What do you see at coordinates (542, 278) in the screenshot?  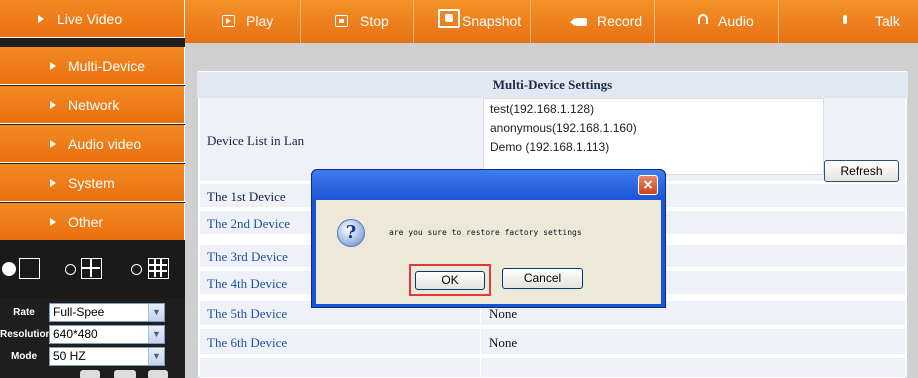 I see `cancel-button: Cancel` at bounding box center [542, 278].